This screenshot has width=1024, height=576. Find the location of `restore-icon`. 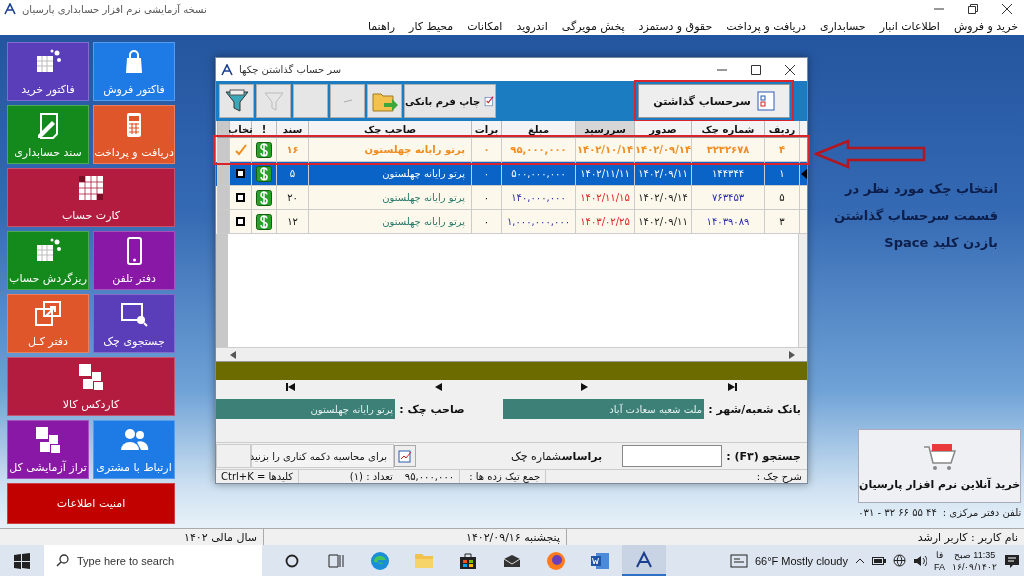

restore-icon is located at coordinates (973, 9).